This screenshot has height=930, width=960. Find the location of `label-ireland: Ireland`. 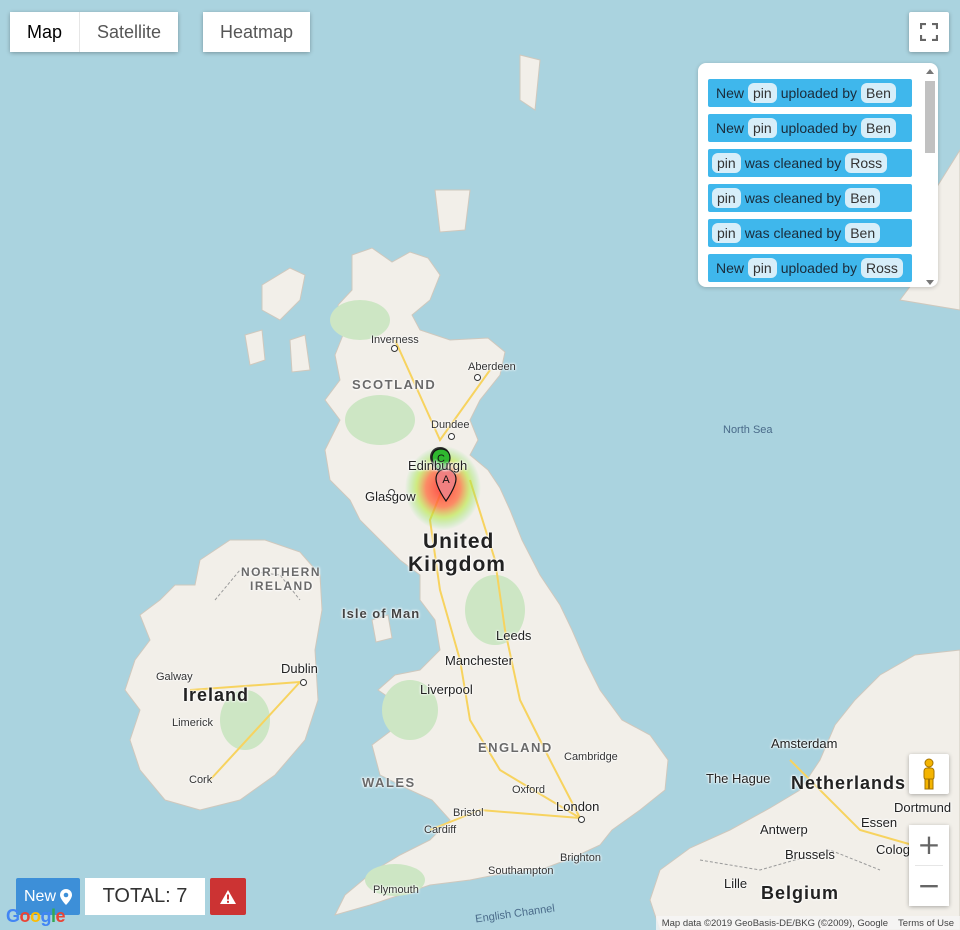

label-ireland: Ireland is located at coordinates (216, 695).